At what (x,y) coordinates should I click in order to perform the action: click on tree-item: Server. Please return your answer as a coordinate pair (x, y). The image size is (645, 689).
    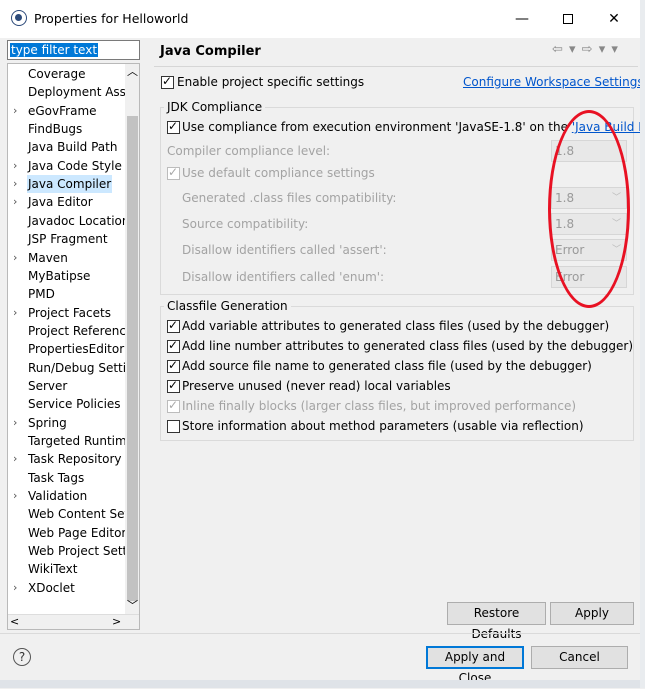
    Looking at the image, I should click on (67, 386).